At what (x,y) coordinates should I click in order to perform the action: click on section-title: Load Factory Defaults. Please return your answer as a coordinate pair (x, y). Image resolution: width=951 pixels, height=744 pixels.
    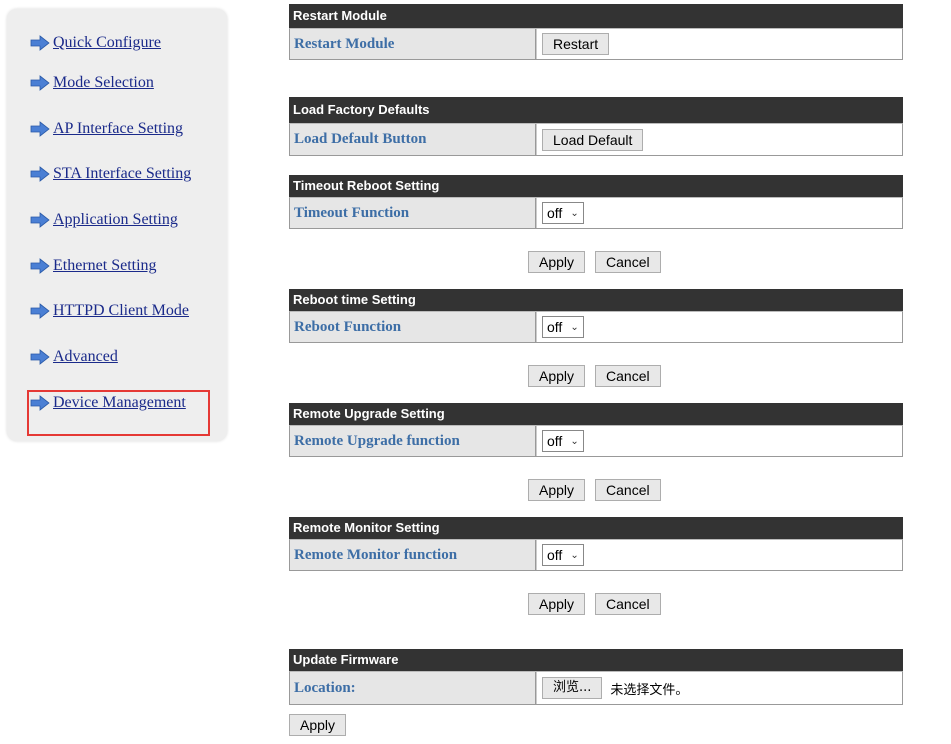
    Looking at the image, I should click on (596, 110).